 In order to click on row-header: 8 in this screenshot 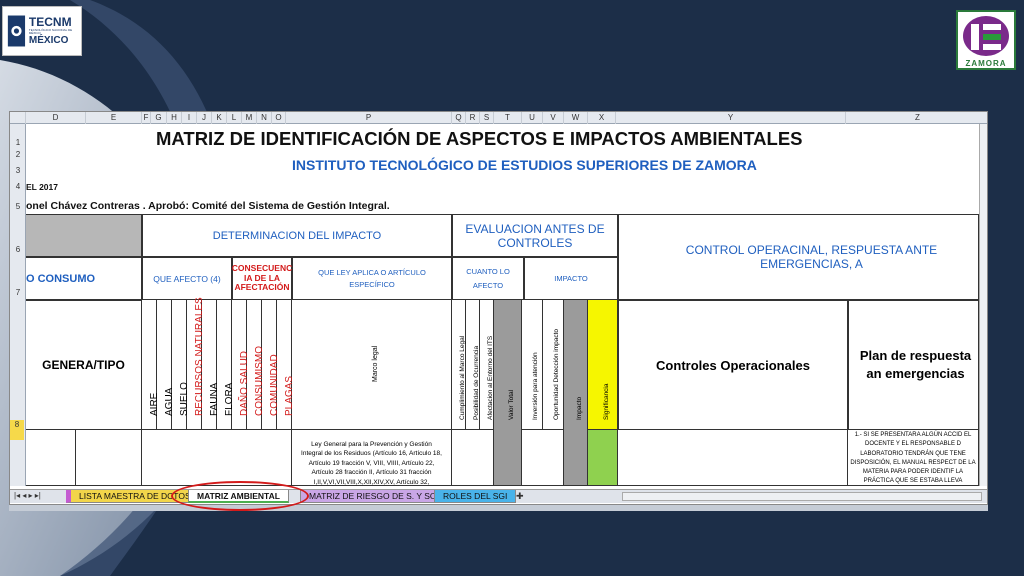, I will do `click(17, 430)`.